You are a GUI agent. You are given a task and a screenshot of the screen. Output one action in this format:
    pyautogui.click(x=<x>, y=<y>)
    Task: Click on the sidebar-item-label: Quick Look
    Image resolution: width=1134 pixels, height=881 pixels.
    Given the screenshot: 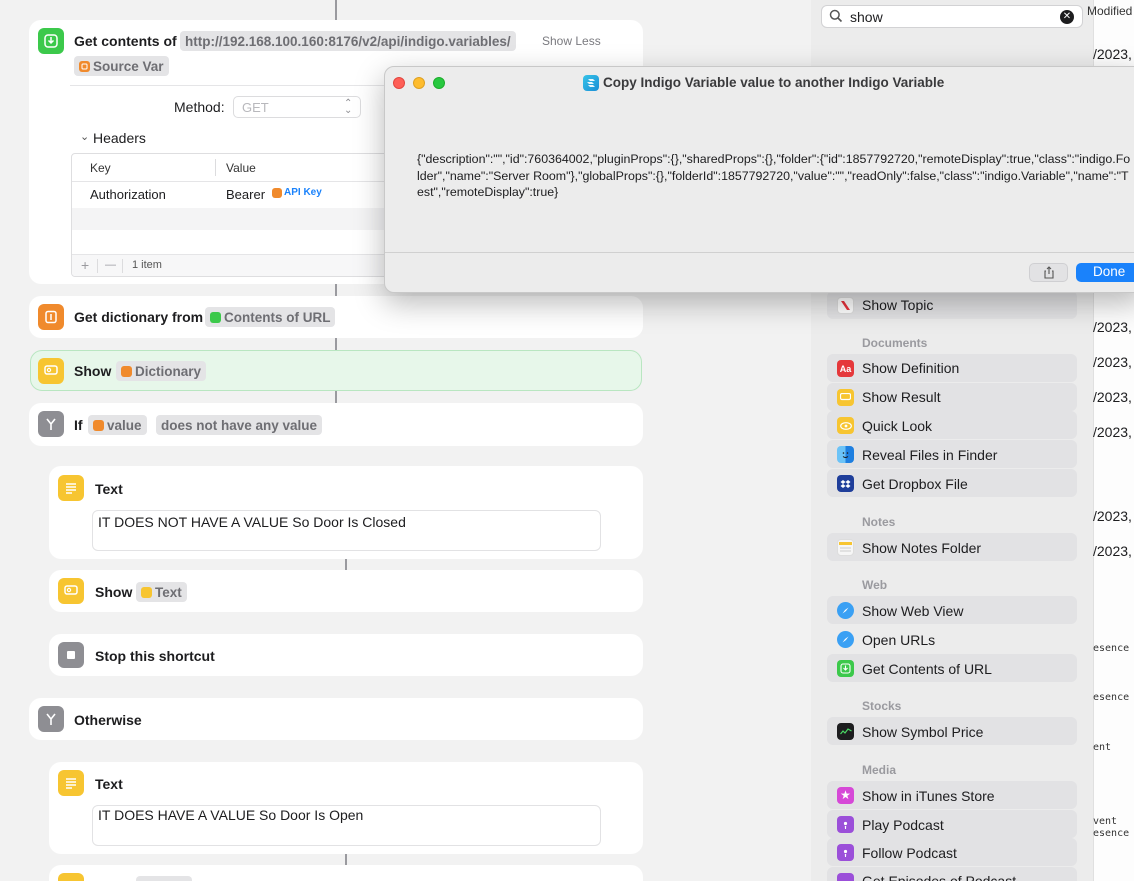 What is the action you would take?
    pyautogui.click(x=897, y=426)
    